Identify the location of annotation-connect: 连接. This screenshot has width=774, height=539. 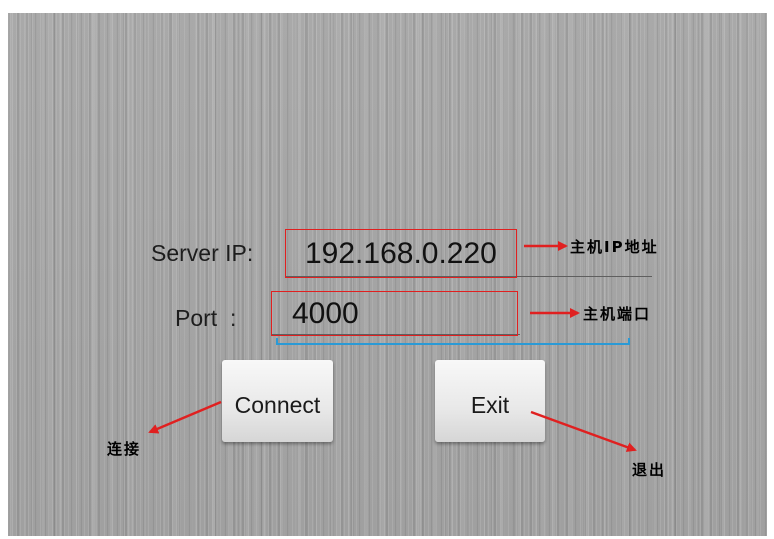
(124, 449).